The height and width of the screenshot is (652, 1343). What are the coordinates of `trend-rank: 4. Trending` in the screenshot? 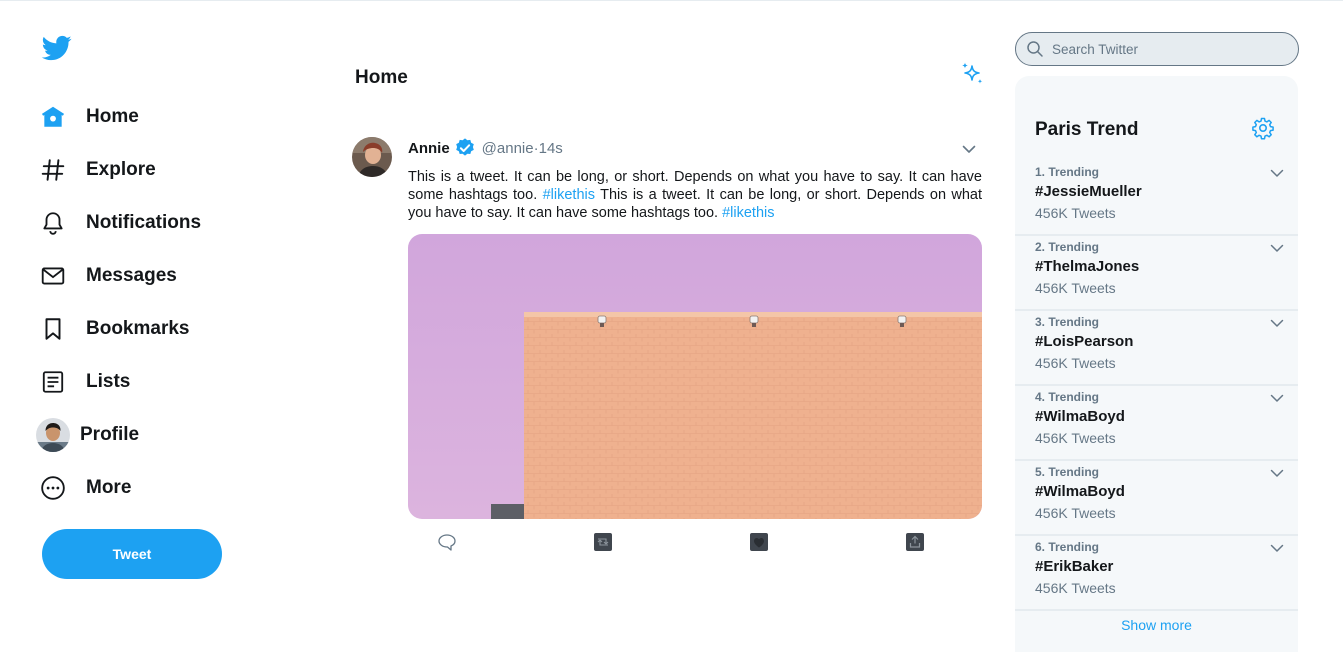 It's located at (1067, 397).